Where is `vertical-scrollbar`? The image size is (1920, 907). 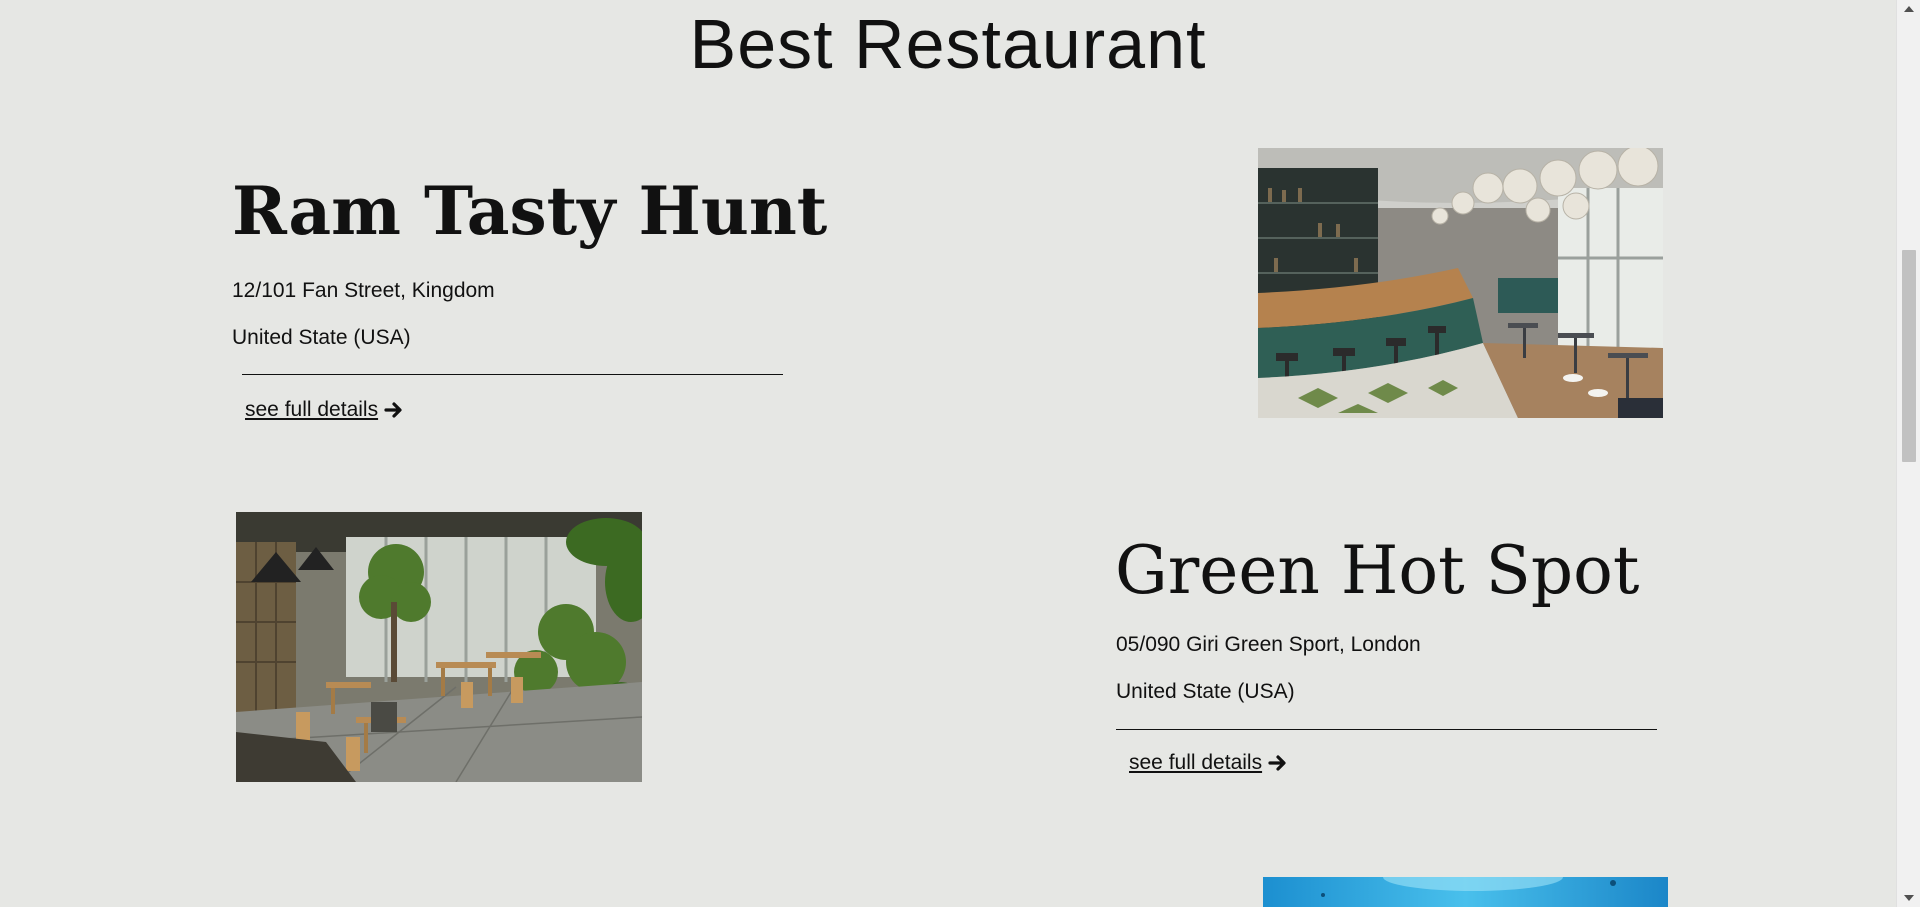 vertical-scrollbar is located at coordinates (1908, 453).